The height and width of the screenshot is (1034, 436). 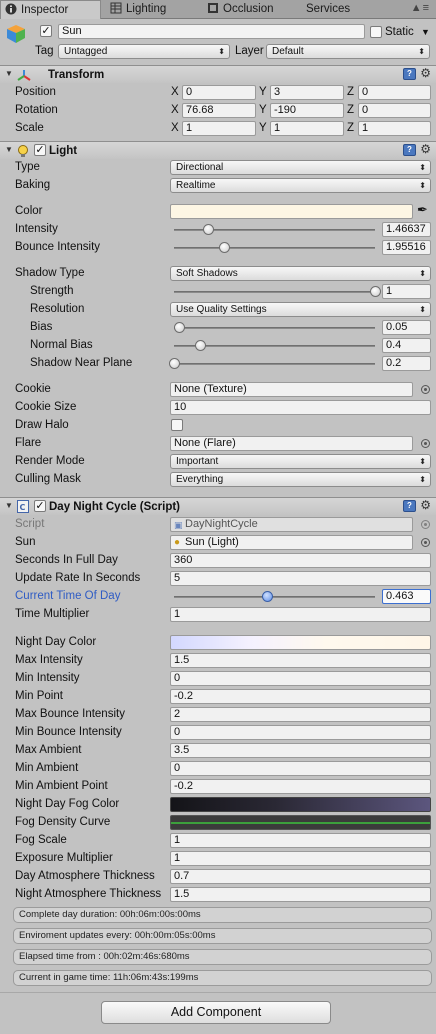 What do you see at coordinates (425, 32) in the screenshot?
I see `static-dropdown-icon: ▼` at bounding box center [425, 32].